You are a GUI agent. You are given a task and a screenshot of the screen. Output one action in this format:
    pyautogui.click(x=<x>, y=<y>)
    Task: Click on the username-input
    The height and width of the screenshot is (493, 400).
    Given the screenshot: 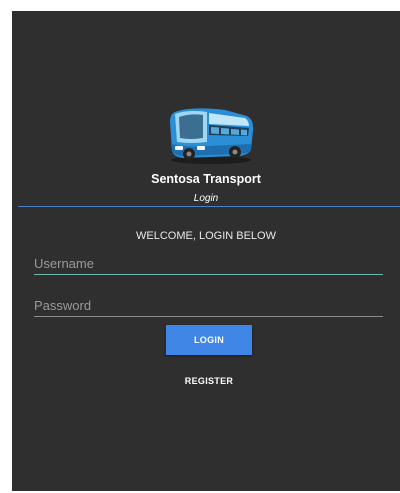 What is the action you would take?
    pyautogui.click(x=208, y=263)
    